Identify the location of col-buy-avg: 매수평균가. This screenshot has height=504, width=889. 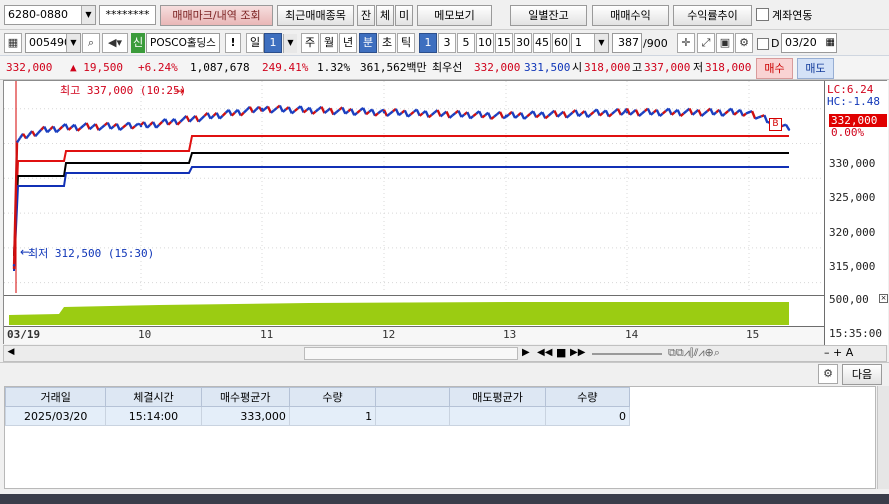
(245, 397).